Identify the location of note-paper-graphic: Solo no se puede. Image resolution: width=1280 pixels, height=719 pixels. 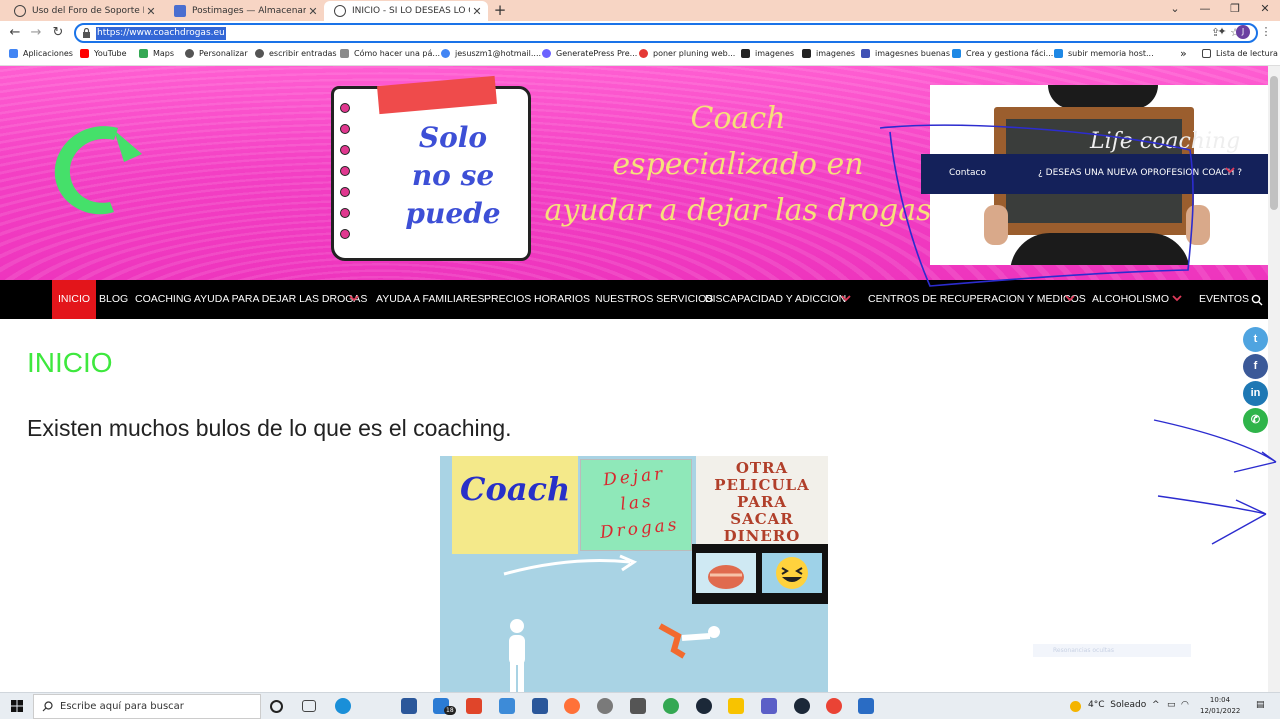
(431, 168).